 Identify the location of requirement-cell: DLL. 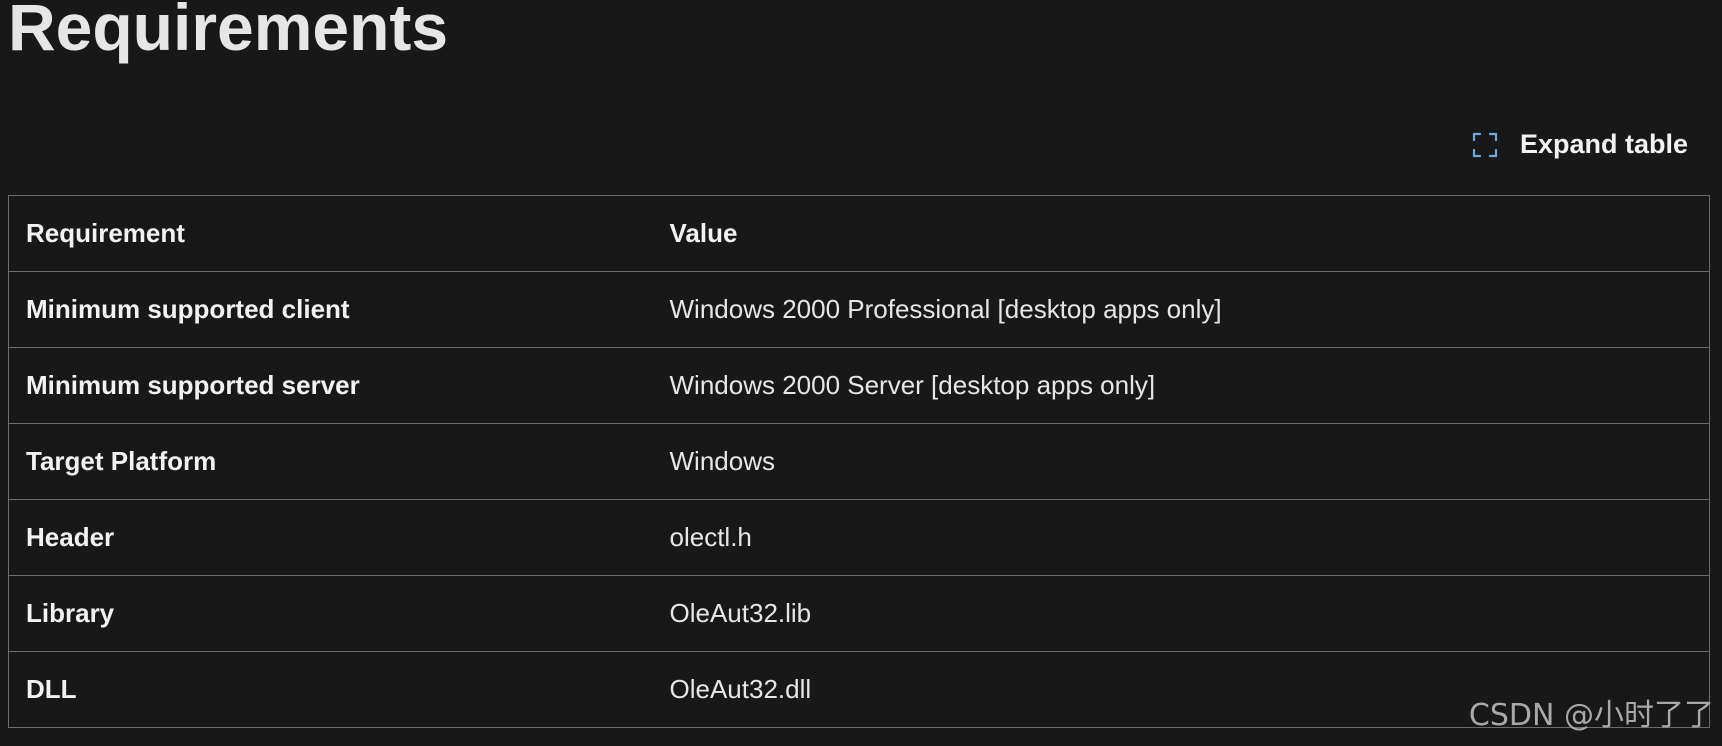
(330, 689).